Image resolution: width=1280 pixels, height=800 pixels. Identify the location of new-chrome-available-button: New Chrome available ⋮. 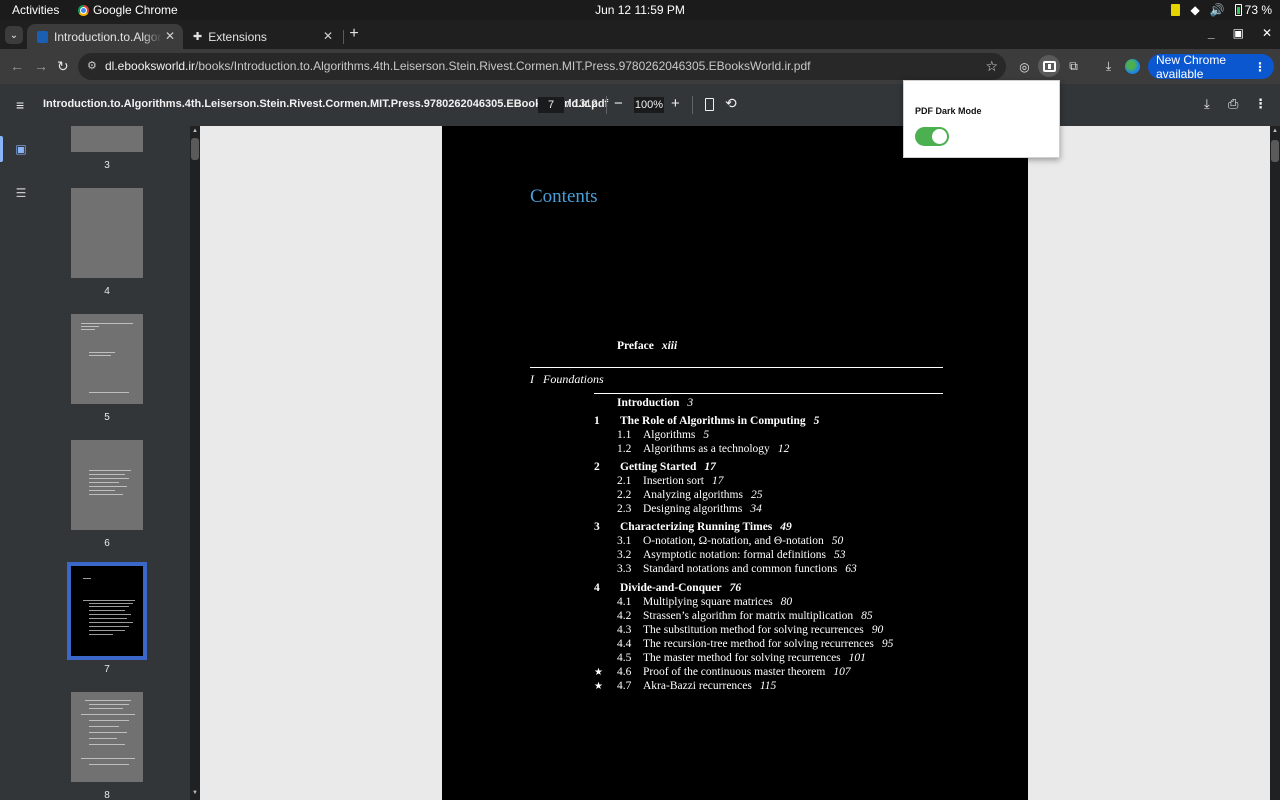
(1211, 66).